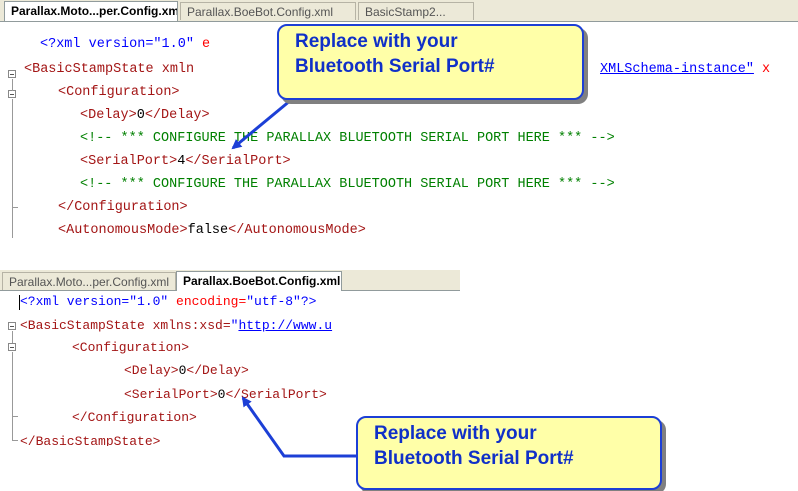 This screenshot has height=491, width=798. Describe the element at coordinates (285, 325) in the screenshot. I see `code-token: http://www.u` at that location.